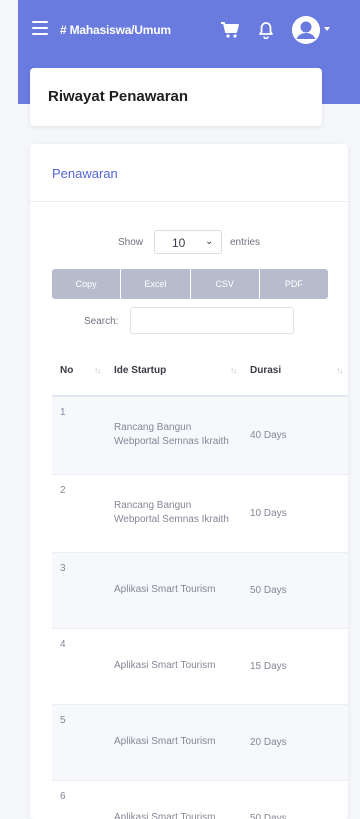  What do you see at coordinates (79, 590) in the screenshot?
I see `cell-no: 3` at bounding box center [79, 590].